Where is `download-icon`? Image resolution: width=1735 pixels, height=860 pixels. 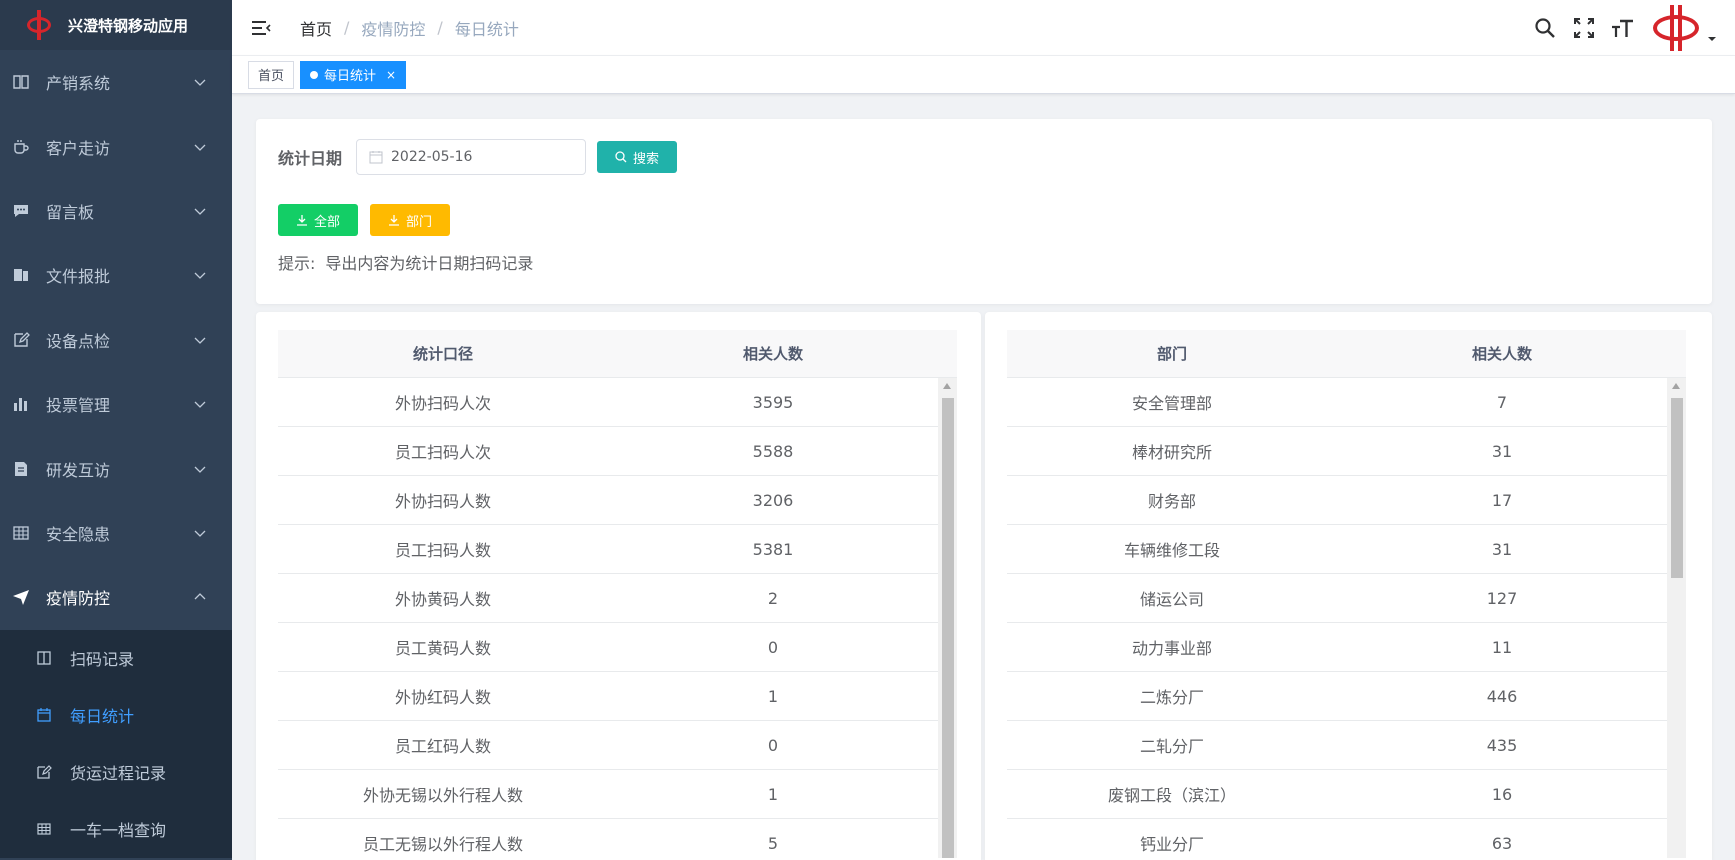 download-icon is located at coordinates (302, 220).